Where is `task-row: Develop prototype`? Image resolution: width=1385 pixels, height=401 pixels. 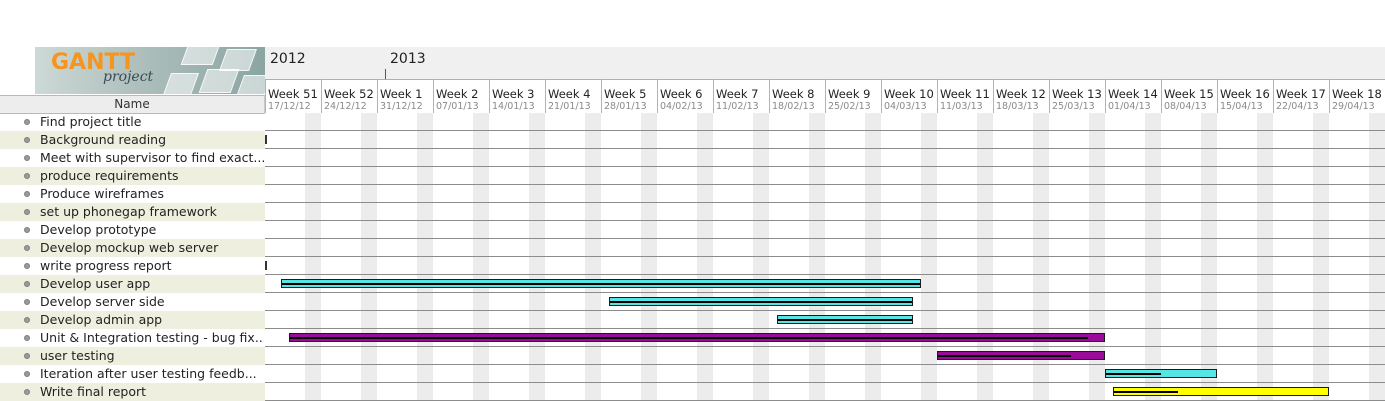
task-row: Develop prototype is located at coordinates (132, 230).